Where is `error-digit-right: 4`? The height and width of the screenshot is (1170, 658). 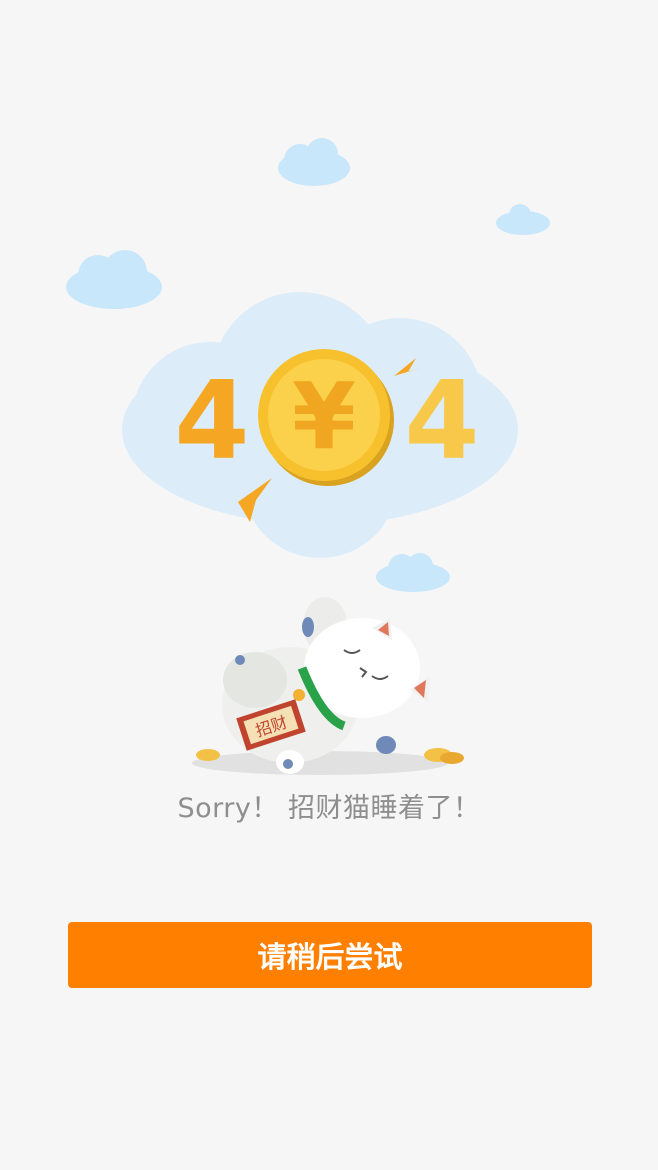 error-digit-right: 4 is located at coordinates (441, 421).